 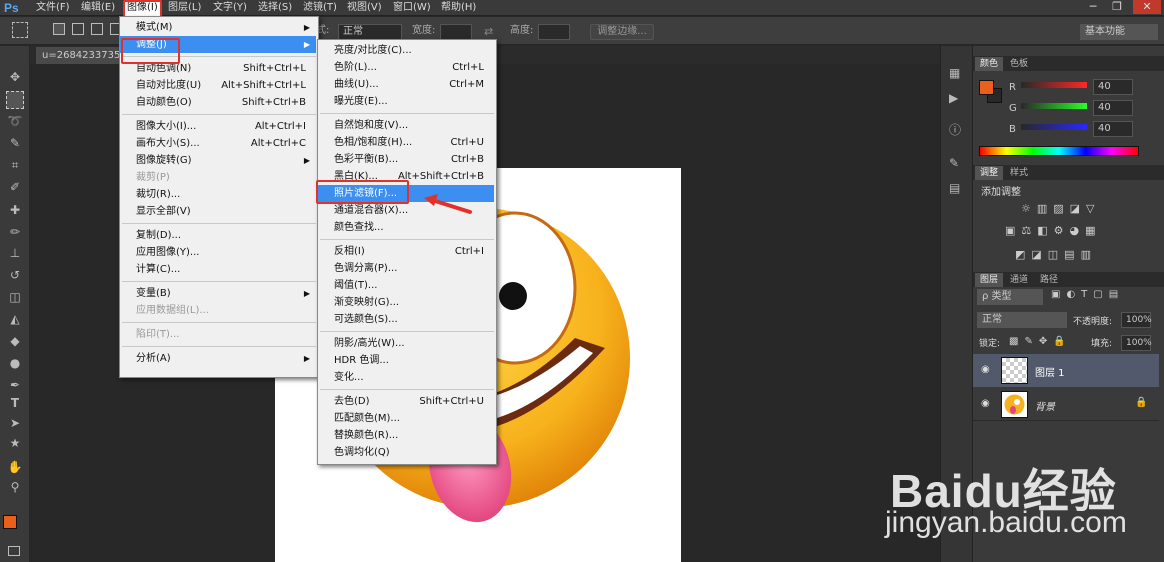 I want to click on width-input, so click(x=456, y=32).